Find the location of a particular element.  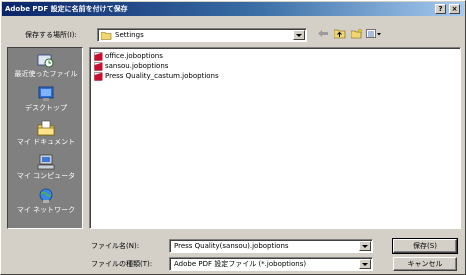

filename-input: Press Quality(sansou).joboptions is located at coordinates (271, 246).